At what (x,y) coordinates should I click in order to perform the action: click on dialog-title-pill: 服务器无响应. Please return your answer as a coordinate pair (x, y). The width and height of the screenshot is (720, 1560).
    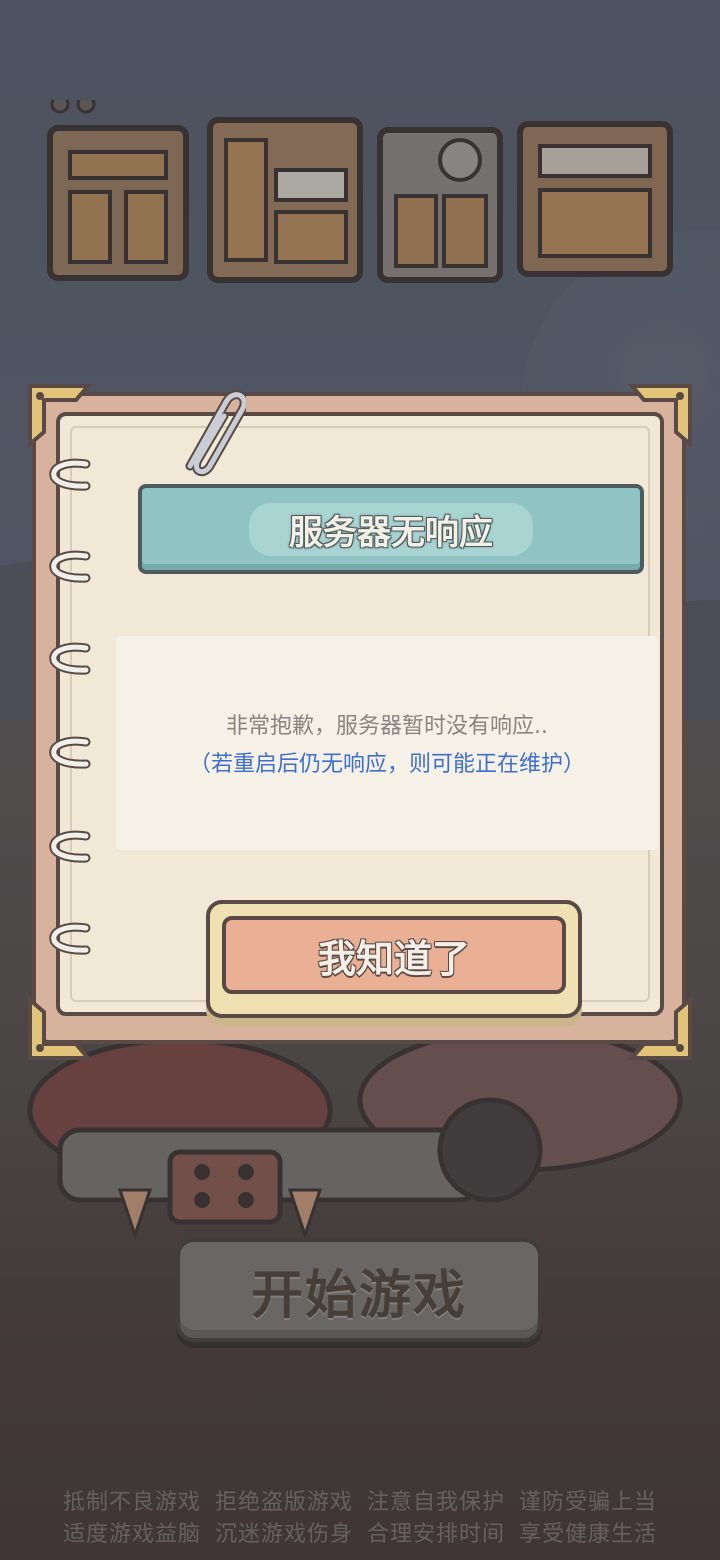
    Looking at the image, I should click on (391, 529).